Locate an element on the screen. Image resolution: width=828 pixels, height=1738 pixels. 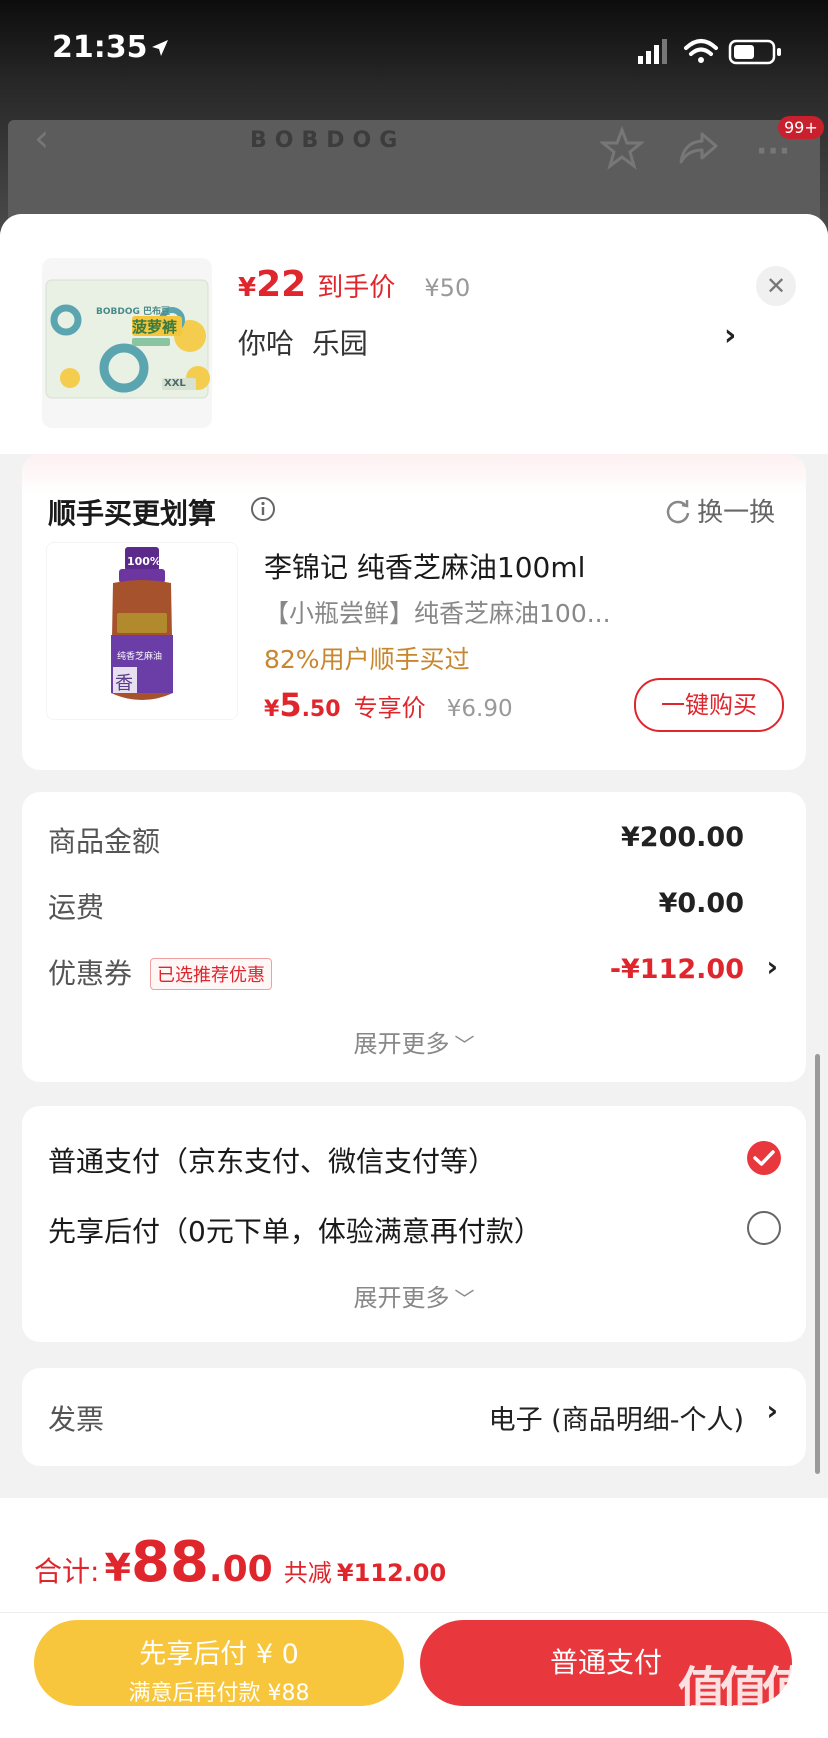
invoice-chevron-icon: › is located at coordinates (772, 1410).